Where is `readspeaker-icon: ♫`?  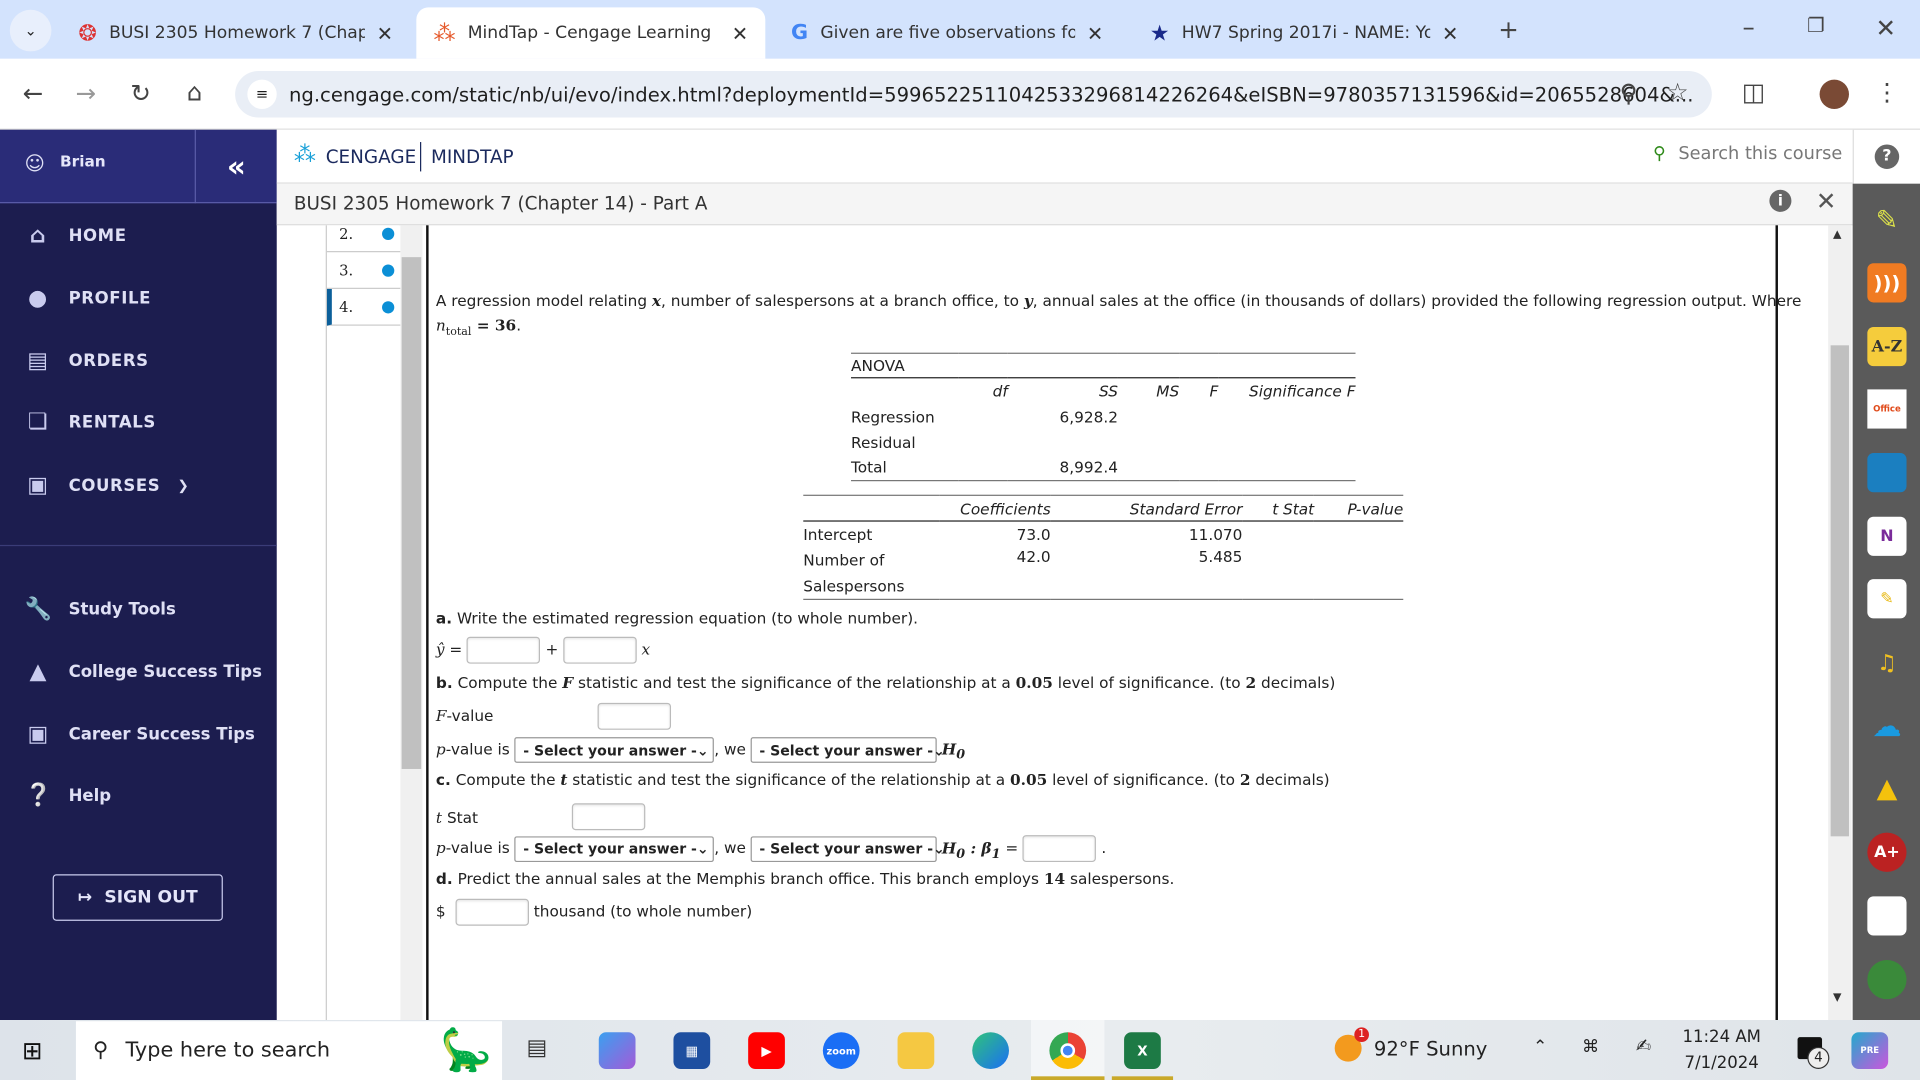
readspeaker-icon: ♫ is located at coordinates (1886, 662).